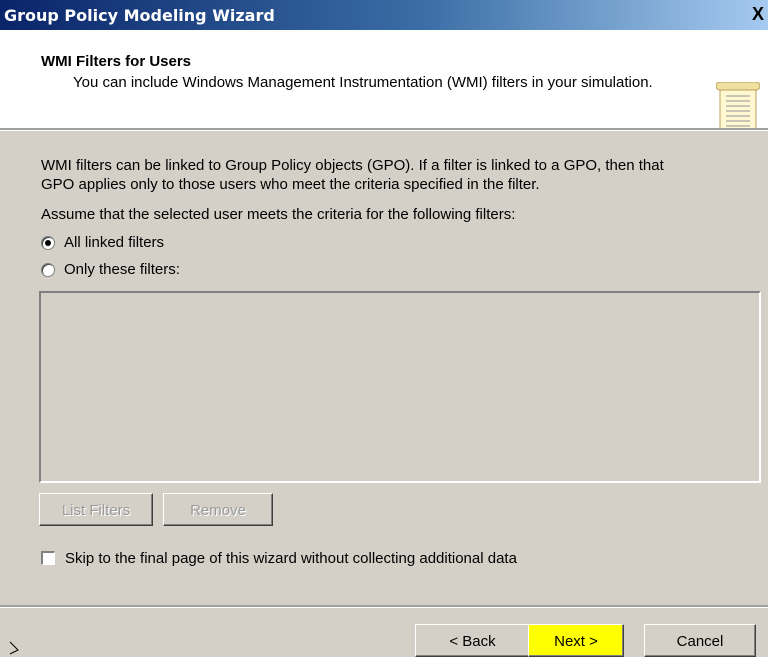 This screenshot has height=658, width=768. What do you see at coordinates (576, 640) in the screenshot?
I see `next-button: Next >` at bounding box center [576, 640].